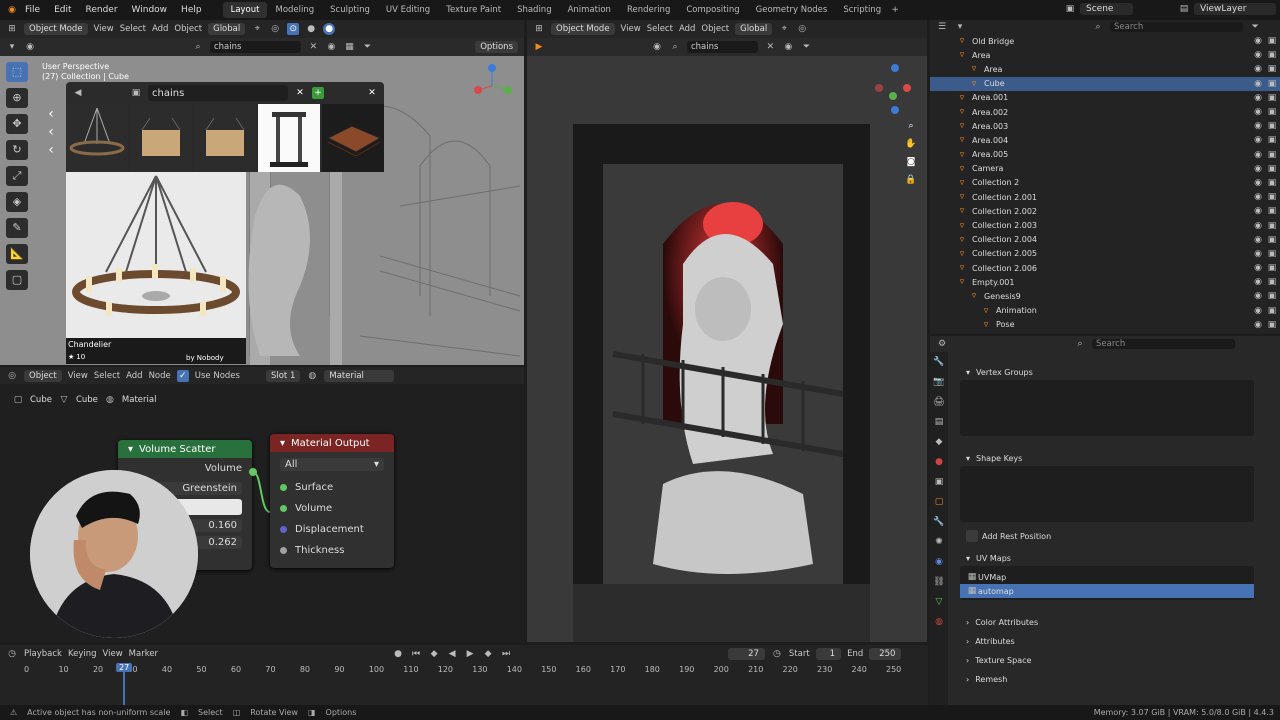  What do you see at coordinates (97, 138) in the screenshot?
I see `asset-thumb-chandelier` at bounding box center [97, 138].